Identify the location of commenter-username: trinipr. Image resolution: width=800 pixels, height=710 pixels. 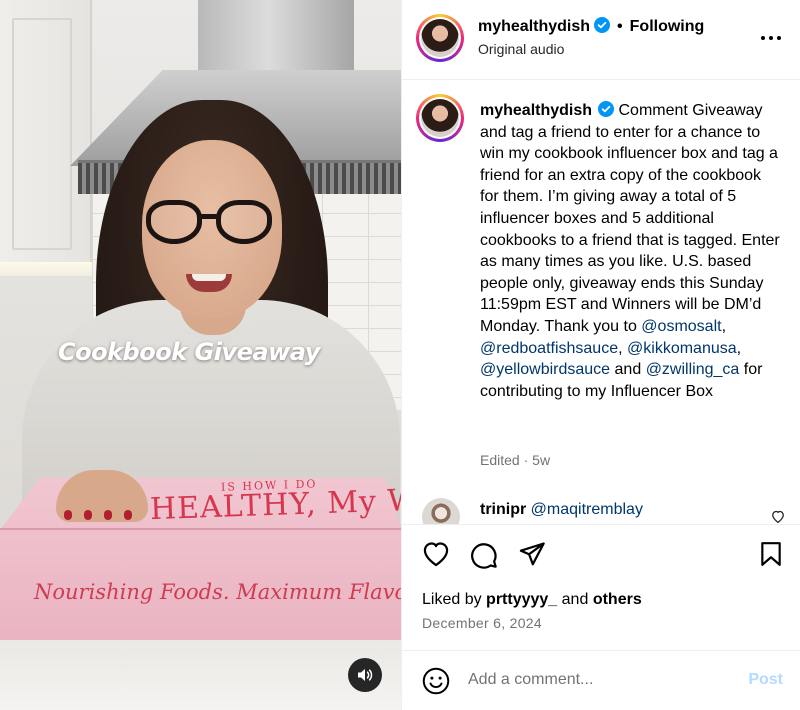
(503, 509).